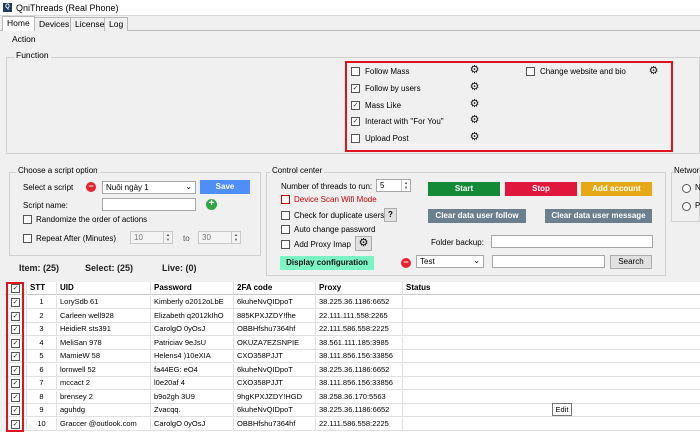 The width and height of the screenshot is (700, 432). Describe the element at coordinates (42, 343) in the screenshot. I see `cell-stt: 4` at that location.